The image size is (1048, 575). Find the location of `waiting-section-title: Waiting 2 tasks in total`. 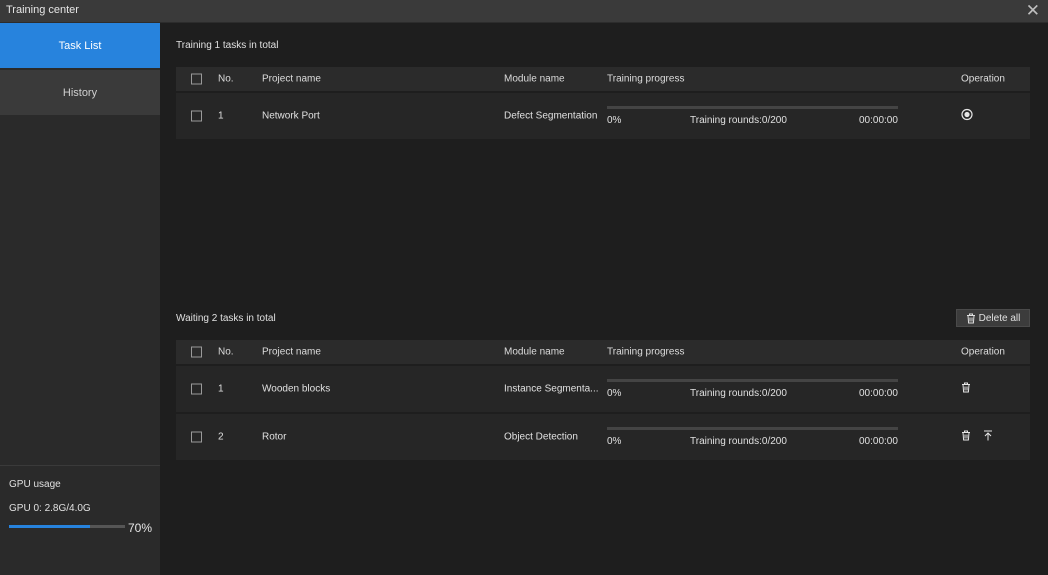

waiting-section-title: Waiting 2 tasks in total is located at coordinates (226, 318).